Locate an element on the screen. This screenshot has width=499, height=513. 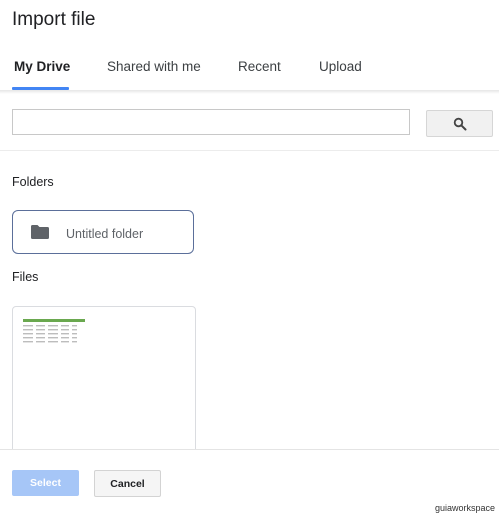
folder-item: Untitled folder is located at coordinates (103, 232).